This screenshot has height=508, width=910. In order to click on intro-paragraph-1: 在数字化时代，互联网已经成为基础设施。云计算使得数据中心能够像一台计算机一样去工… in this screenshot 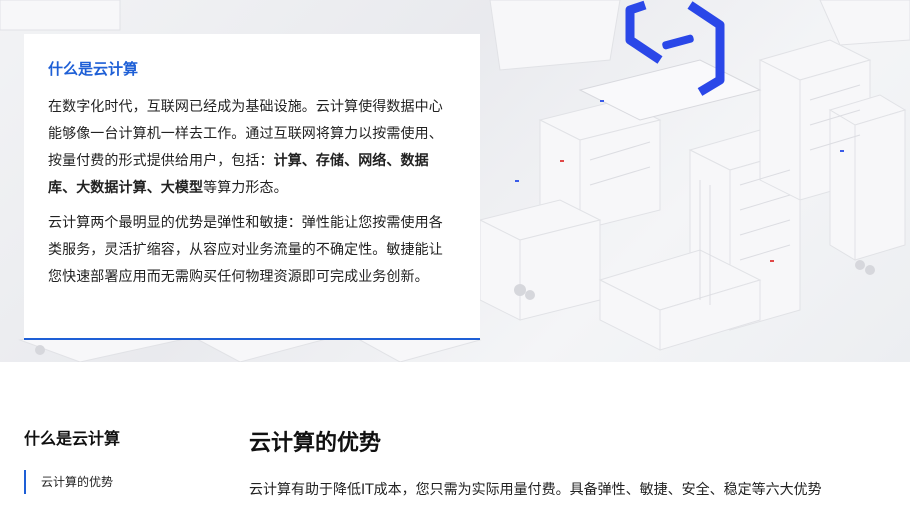, I will do `click(252, 148)`.